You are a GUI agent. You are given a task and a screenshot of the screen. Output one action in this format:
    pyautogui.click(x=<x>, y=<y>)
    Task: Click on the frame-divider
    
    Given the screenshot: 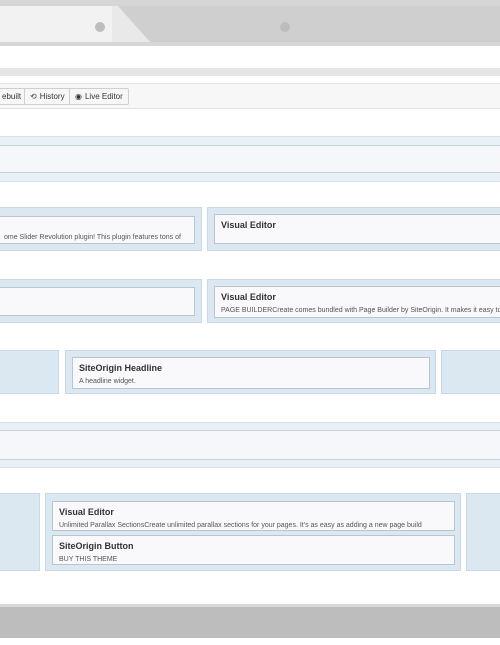 What is the action you would take?
    pyautogui.click(x=250, y=605)
    